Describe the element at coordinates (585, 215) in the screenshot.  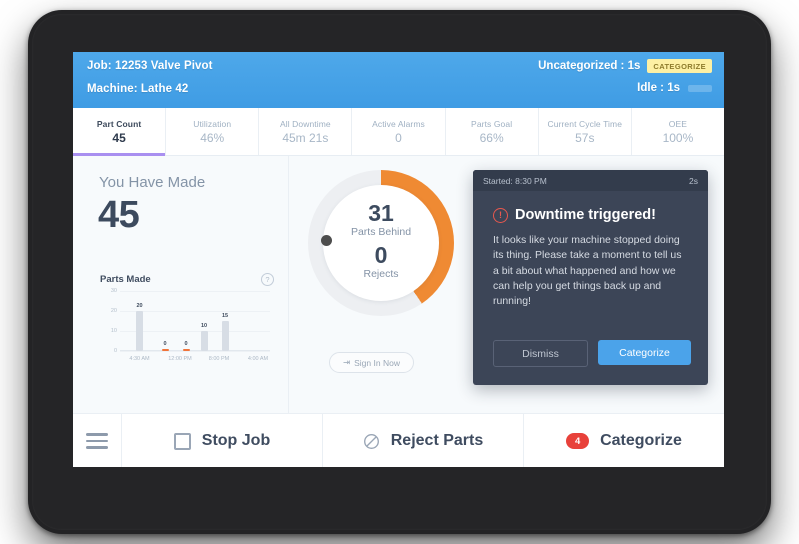
I see `downtime-heading-text: Downtime triggered!` at that location.